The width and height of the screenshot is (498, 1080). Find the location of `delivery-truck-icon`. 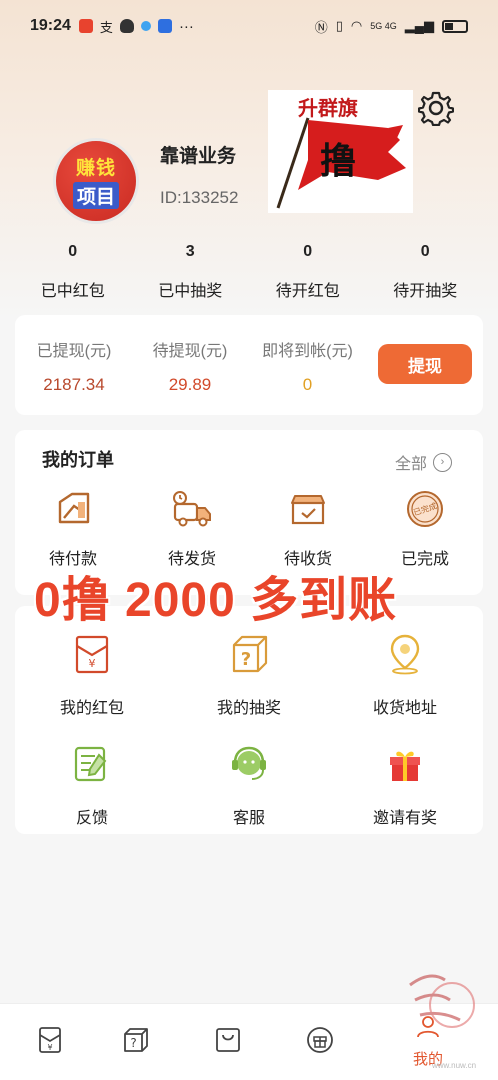

delivery-truck-icon is located at coordinates (192, 509).